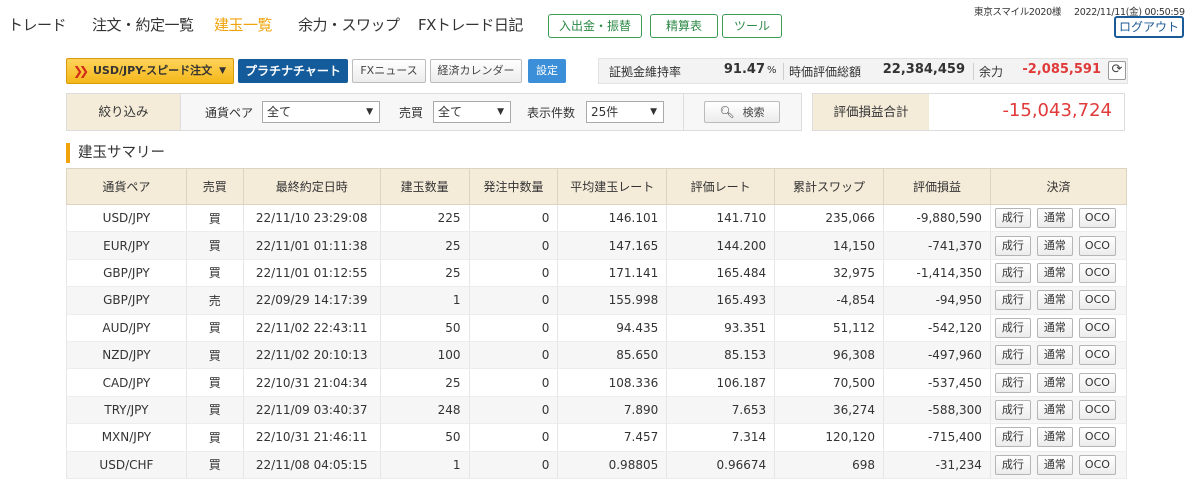 This screenshot has width=1200, height=486. I want to click on settings-button: 設定, so click(547, 71).